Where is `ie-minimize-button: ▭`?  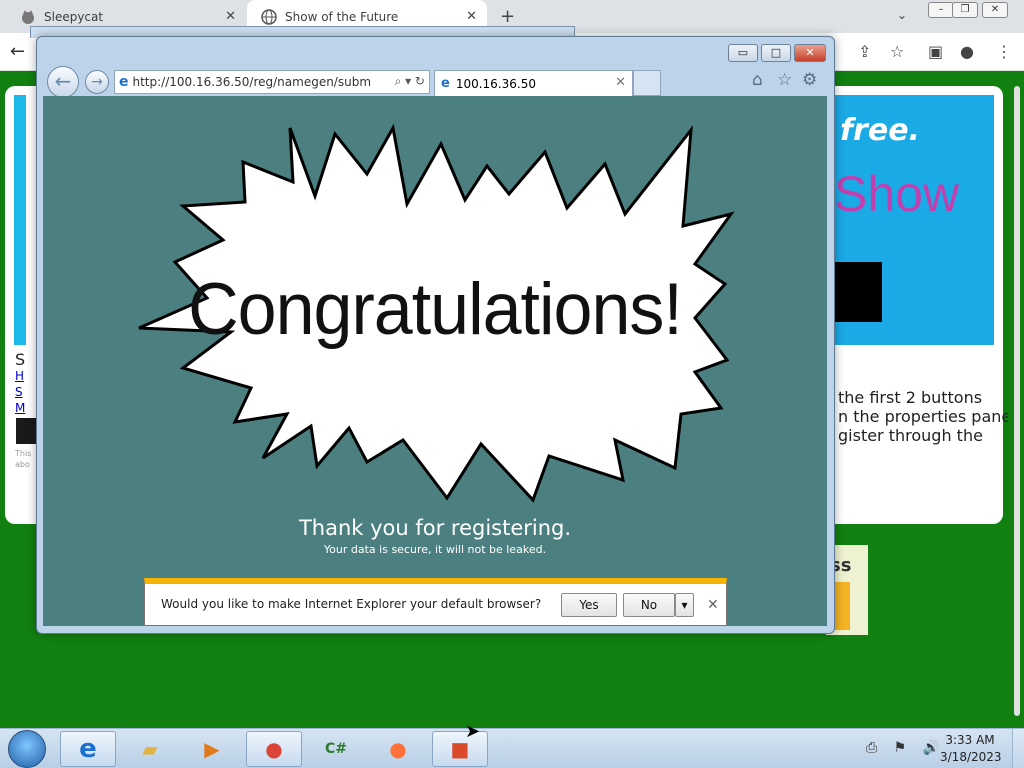
ie-minimize-button: ▭ is located at coordinates (743, 53).